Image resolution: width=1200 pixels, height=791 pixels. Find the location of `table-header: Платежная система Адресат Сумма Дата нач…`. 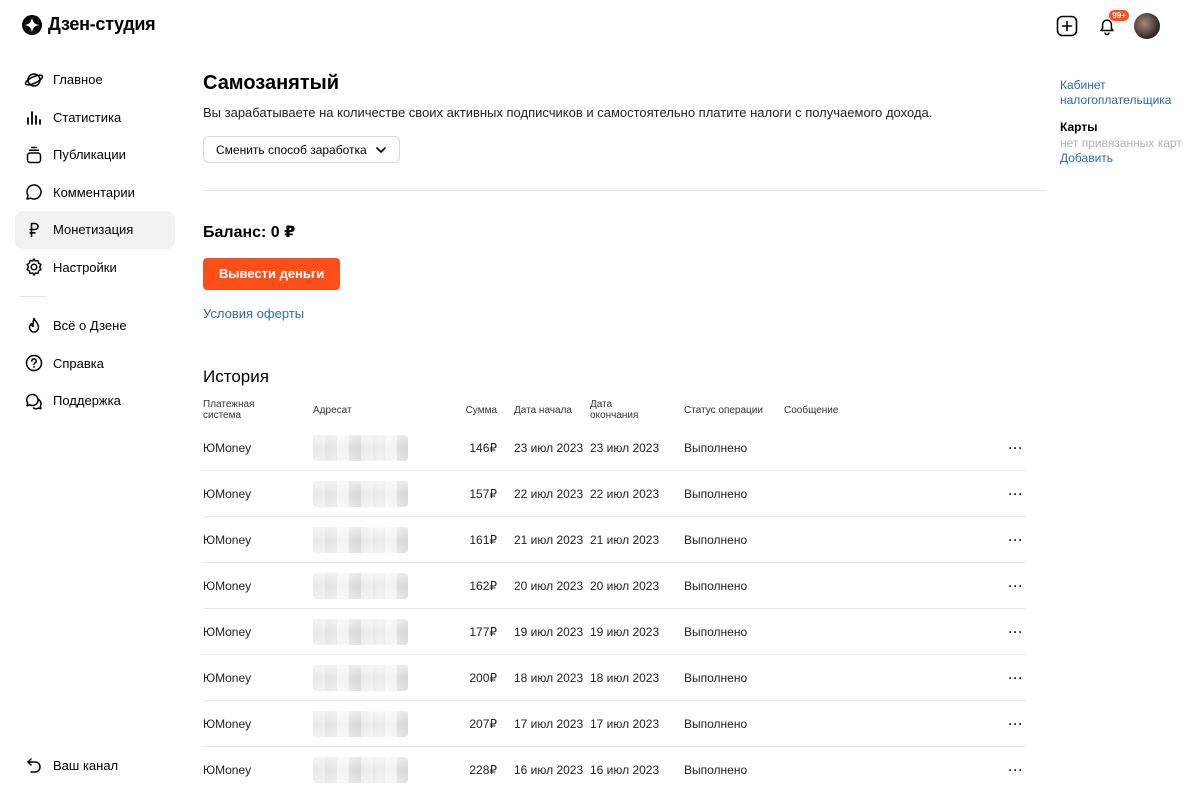

table-header: Платежная система Адресат Сумма Дата нач… is located at coordinates (624, 410).